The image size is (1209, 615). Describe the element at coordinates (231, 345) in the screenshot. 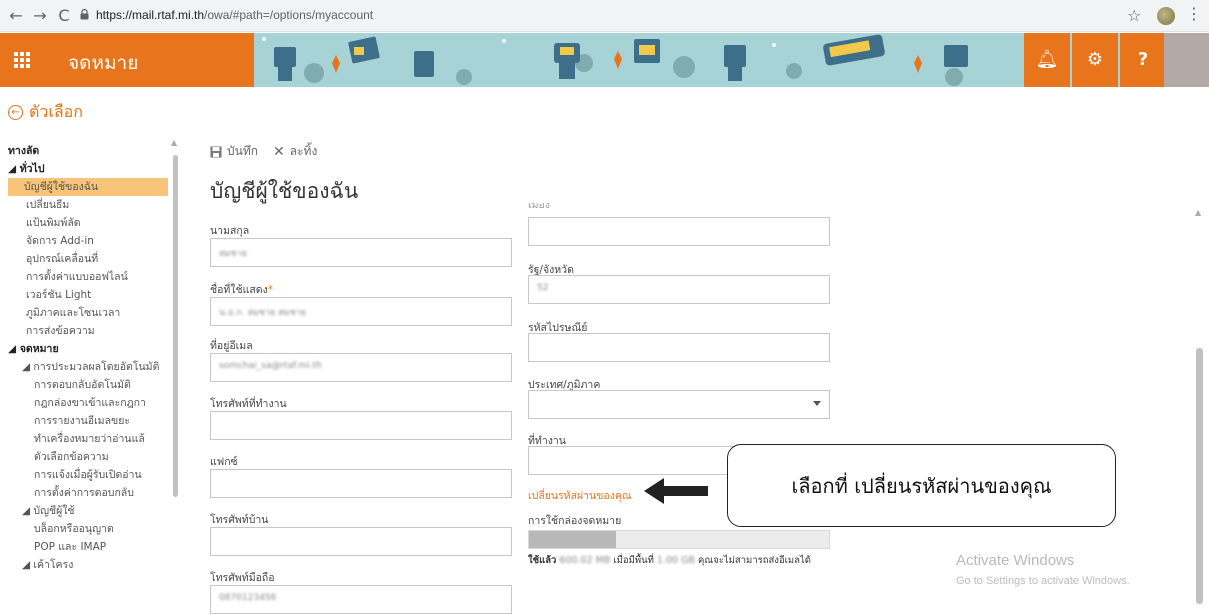

I see `field-label: ที่อยู่อีเมล` at that location.